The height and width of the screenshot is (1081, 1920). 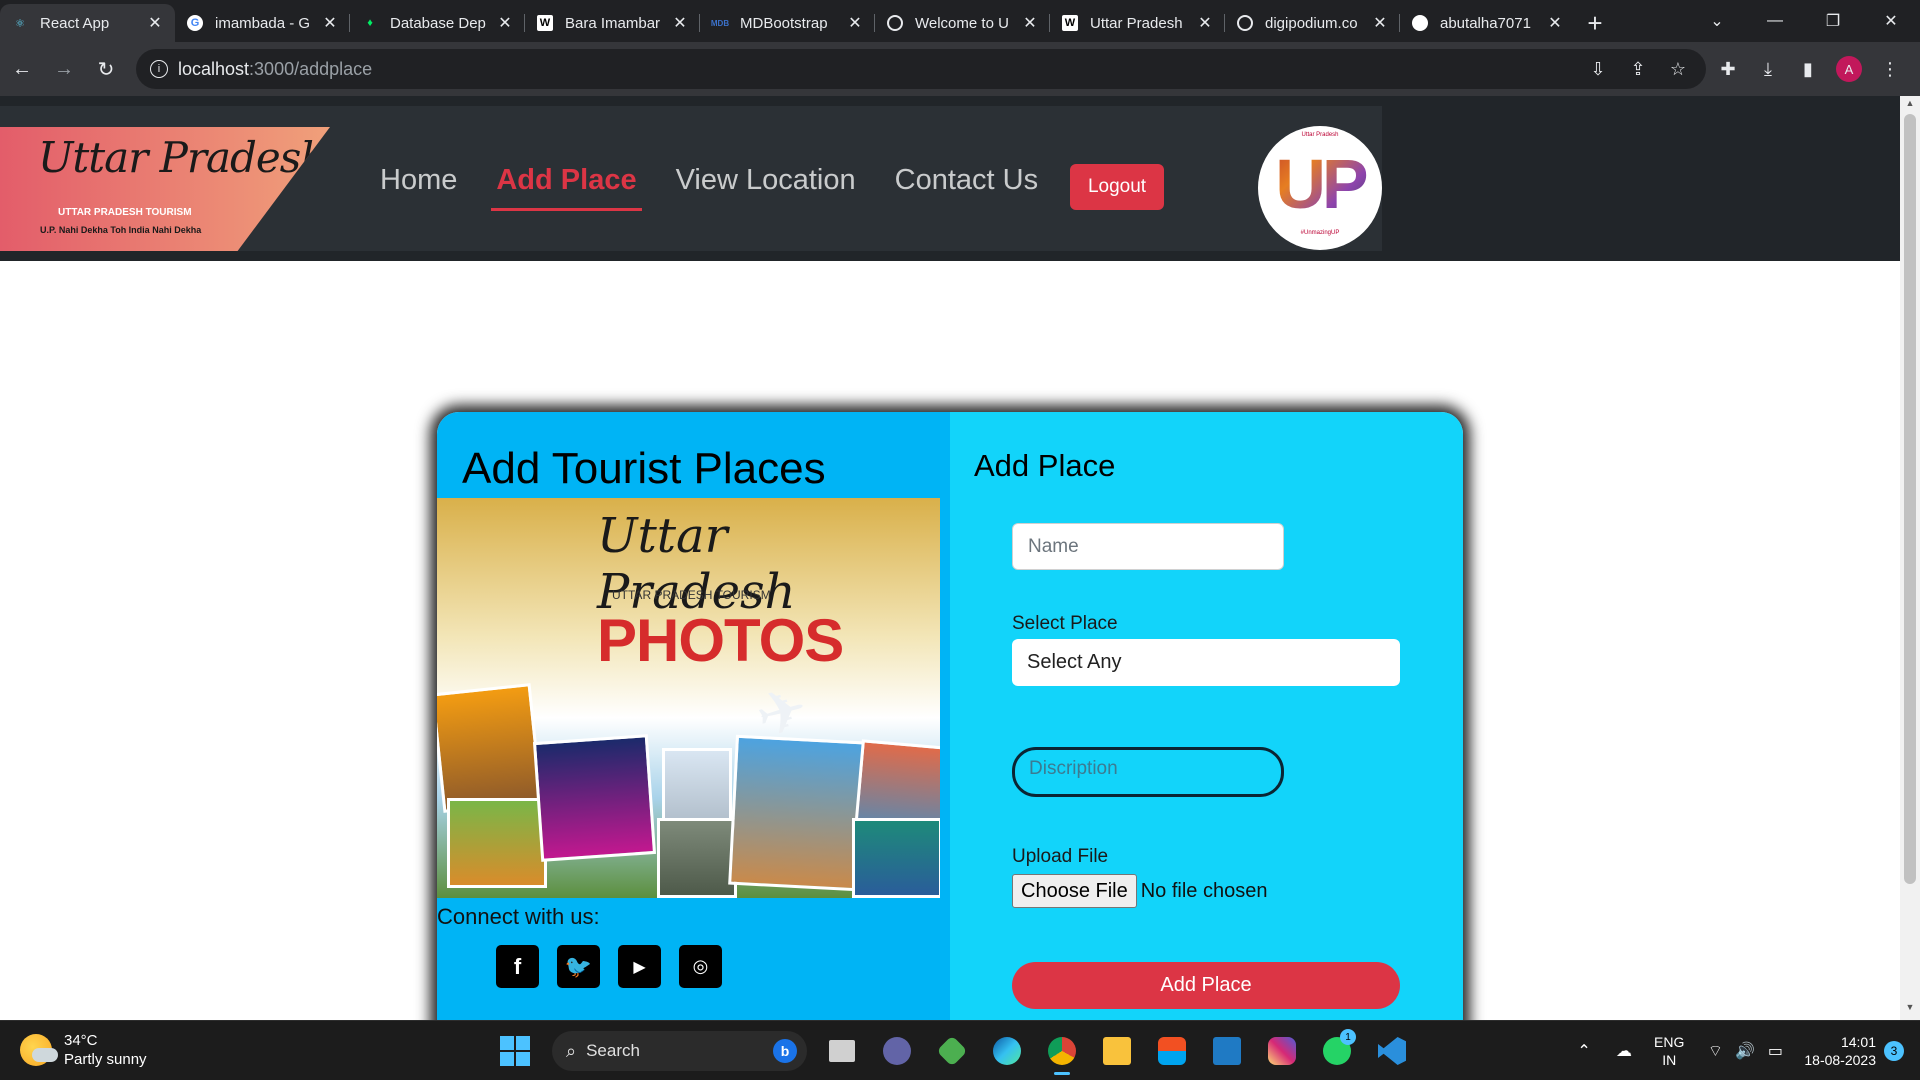 I want to click on scroll-down-icon: ▼, so click(x=1910, y=1010).